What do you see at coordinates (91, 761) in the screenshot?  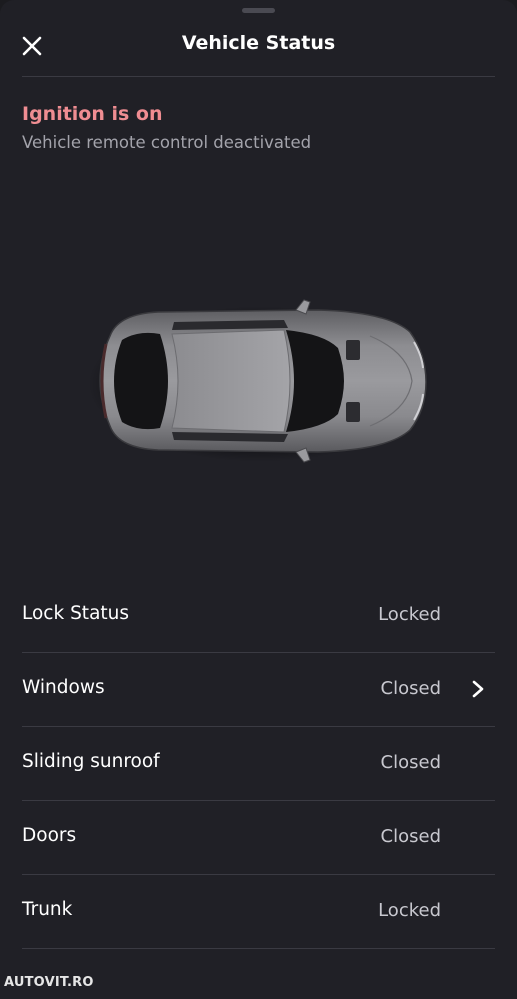 I see `status-row-label: Sliding sunroof` at bounding box center [91, 761].